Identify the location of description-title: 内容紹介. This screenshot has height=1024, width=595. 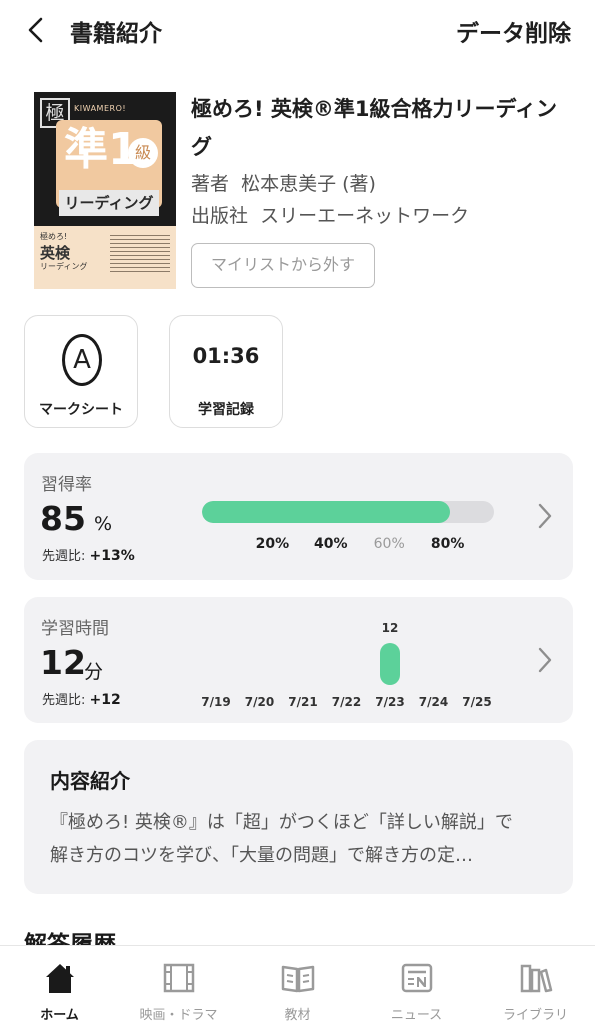
(90, 781).